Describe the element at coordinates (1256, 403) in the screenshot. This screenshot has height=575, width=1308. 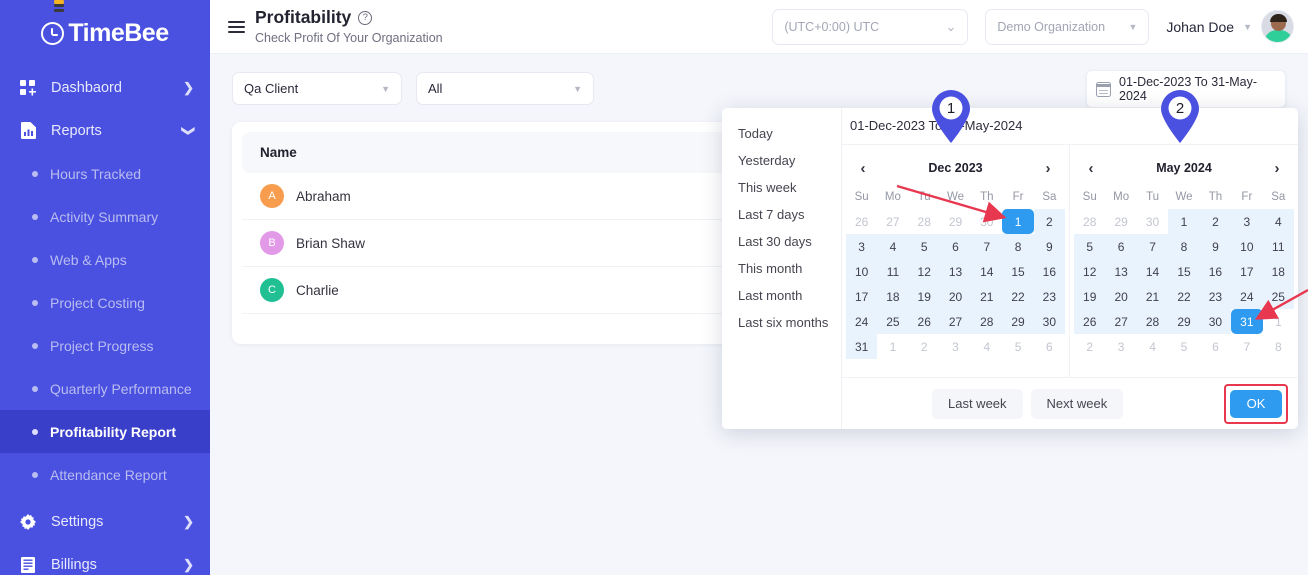
I see `ok-button: OK` at that location.